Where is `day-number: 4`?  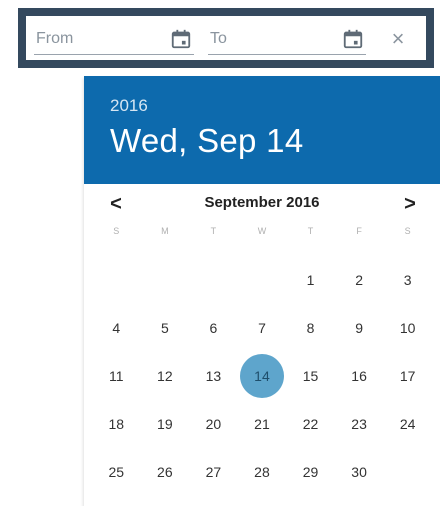 day-number: 4 is located at coordinates (116, 328).